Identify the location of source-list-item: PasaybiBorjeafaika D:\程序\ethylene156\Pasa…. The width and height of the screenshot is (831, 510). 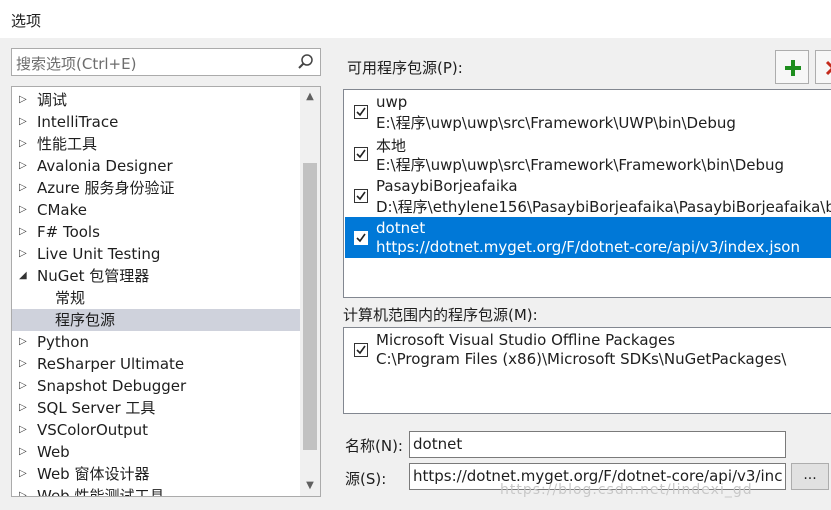
(588, 195).